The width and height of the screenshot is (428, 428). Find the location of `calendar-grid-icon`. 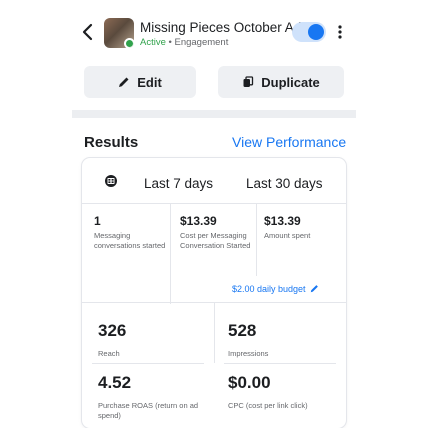

calendar-grid-icon is located at coordinates (111, 181).